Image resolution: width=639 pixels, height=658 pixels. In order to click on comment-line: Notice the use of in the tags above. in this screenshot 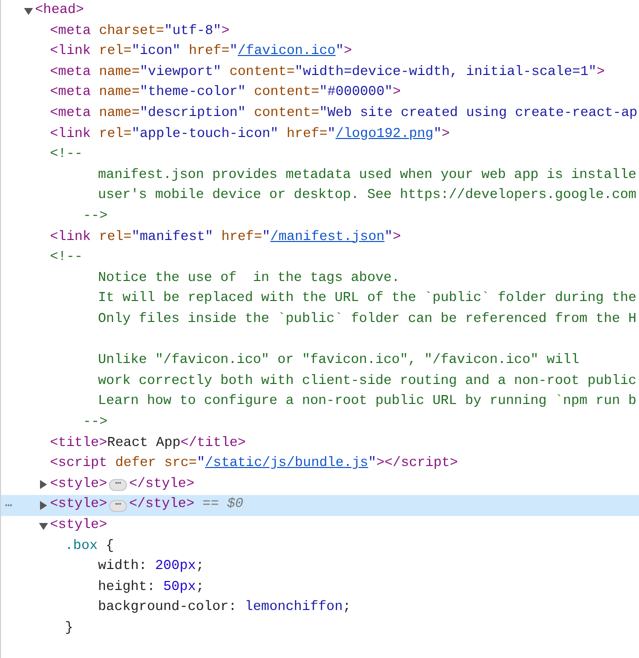, I will do `click(249, 279)`.